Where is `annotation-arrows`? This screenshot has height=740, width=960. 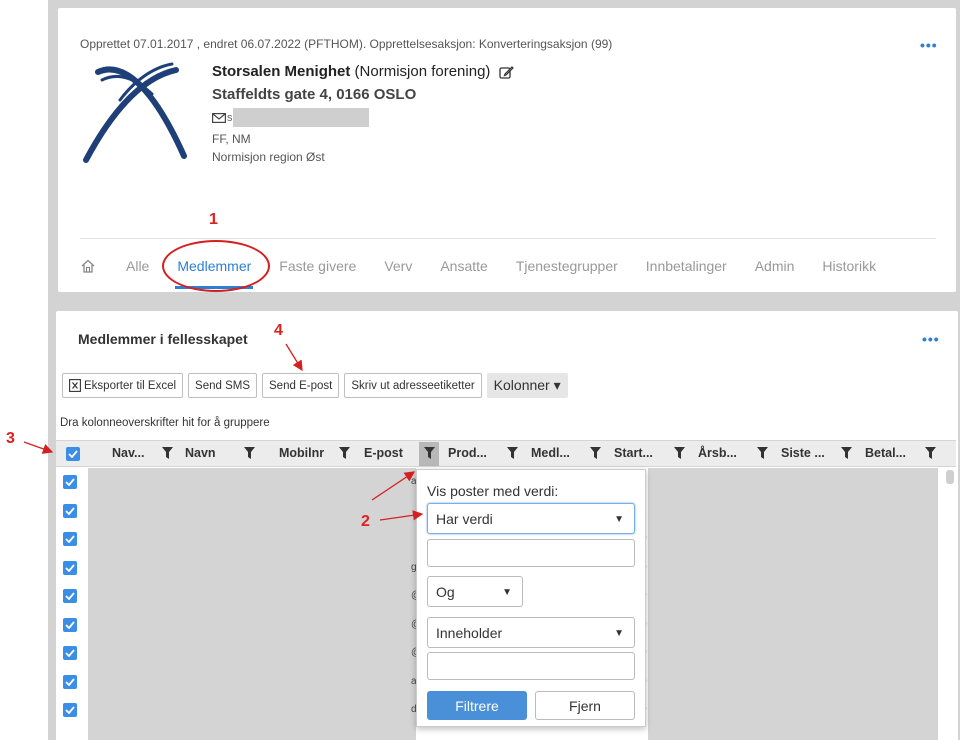
annotation-arrows is located at coordinates (223, 432).